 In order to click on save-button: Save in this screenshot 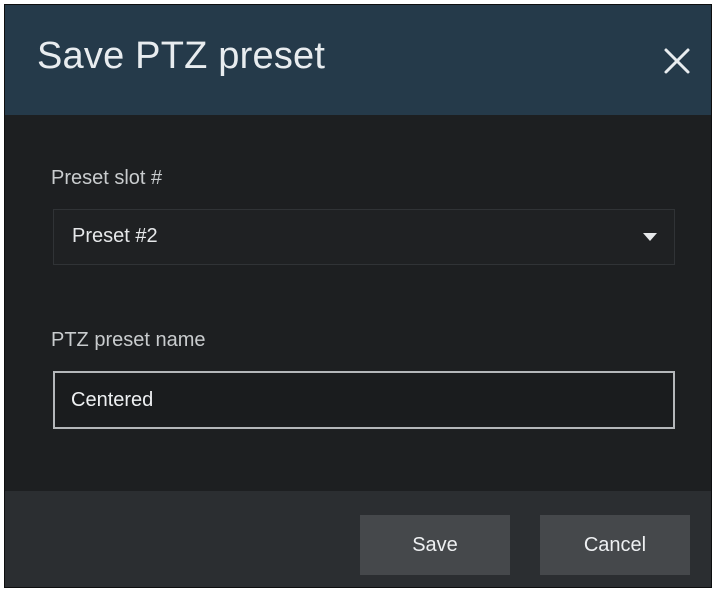, I will do `click(435, 545)`.